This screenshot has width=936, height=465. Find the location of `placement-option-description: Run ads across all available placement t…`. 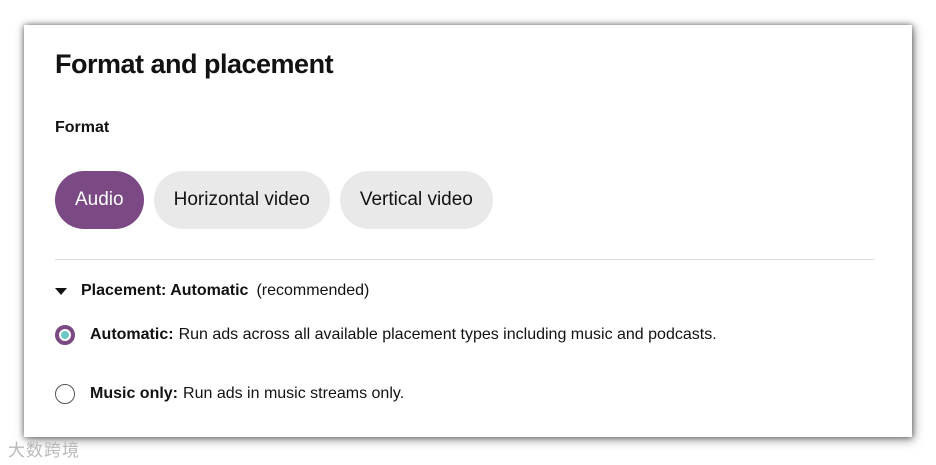

placement-option-description: Run ads across all available placement t… is located at coordinates (447, 334).